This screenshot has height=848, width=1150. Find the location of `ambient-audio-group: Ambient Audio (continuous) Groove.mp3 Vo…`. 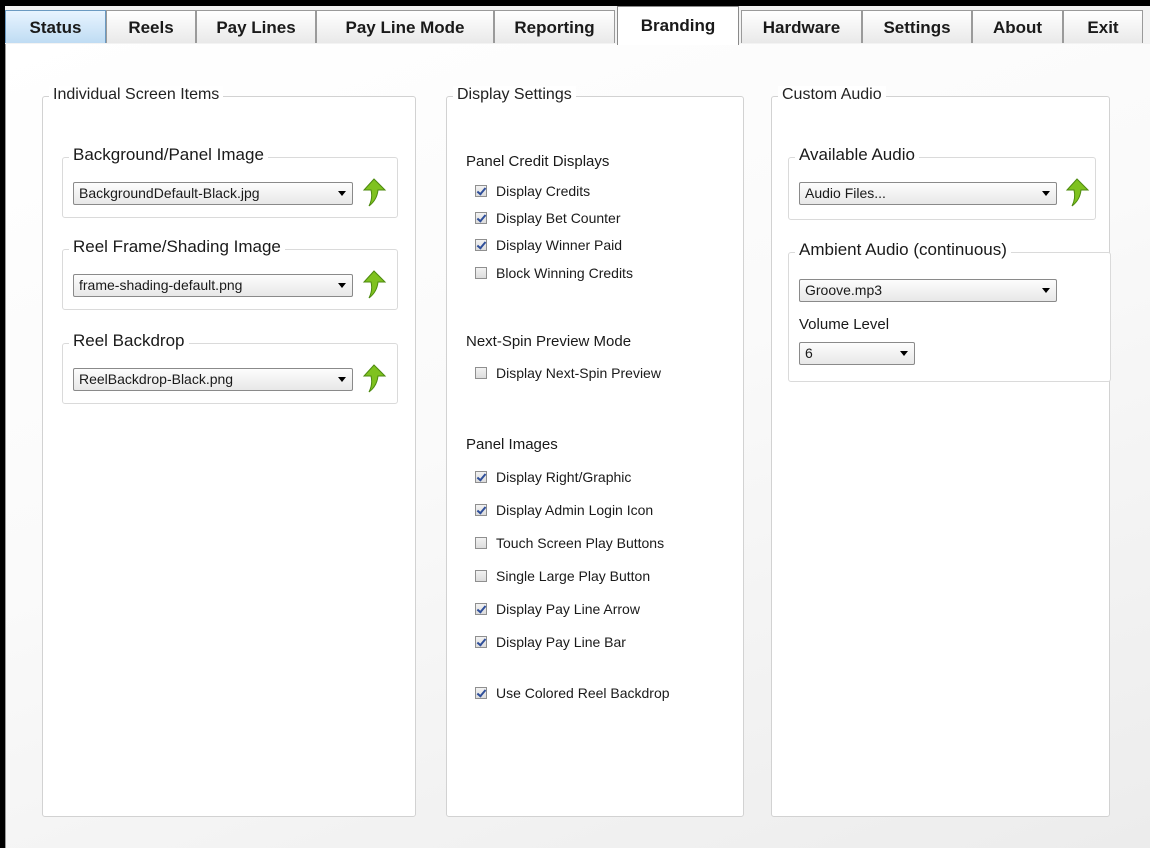

ambient-audio-group: Ambient Audio (continuous) Groove.mp3 Vo… is located at coordinates (949, 311).